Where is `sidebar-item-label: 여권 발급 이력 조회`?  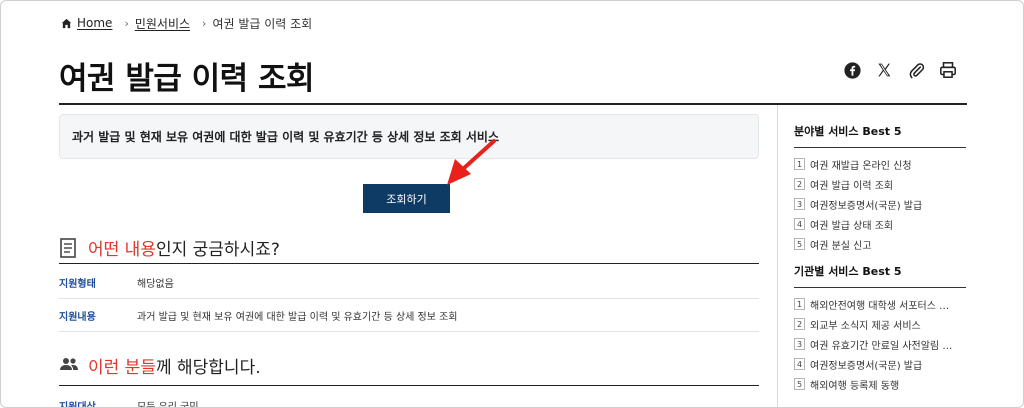 sidebar-item-label: 여권 발급 이력 조회 is located at coordinates (852, 186).